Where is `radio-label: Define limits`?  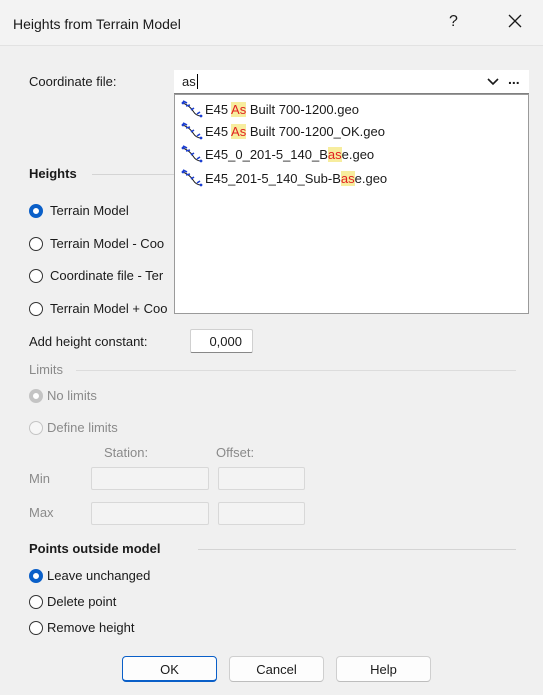
radio-label: Define limits is located at coordinates (82, 427).